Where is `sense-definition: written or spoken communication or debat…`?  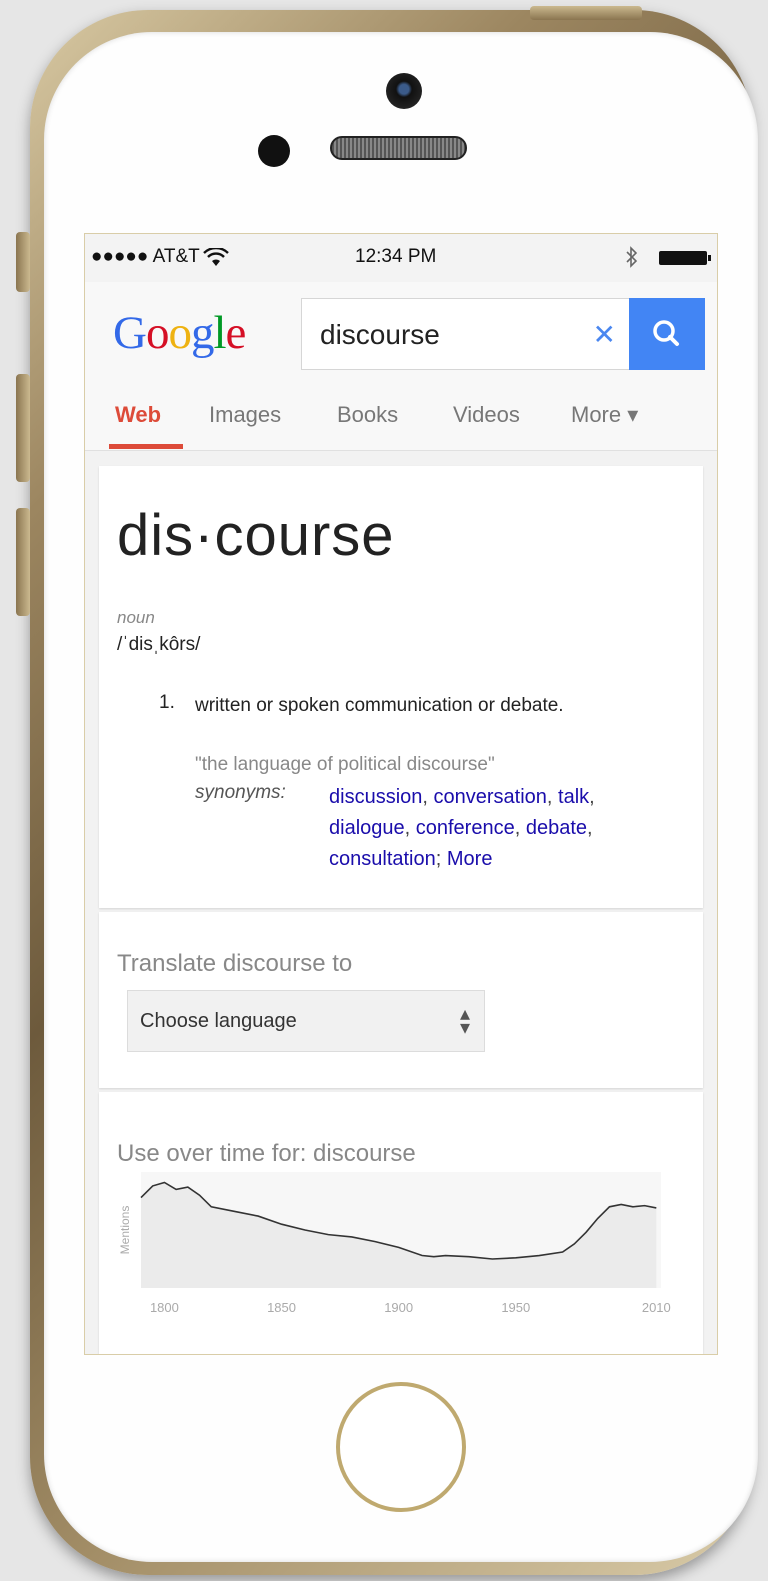 sense-definition: written or spoken communication or debat… is located at coordinates (379, 705).